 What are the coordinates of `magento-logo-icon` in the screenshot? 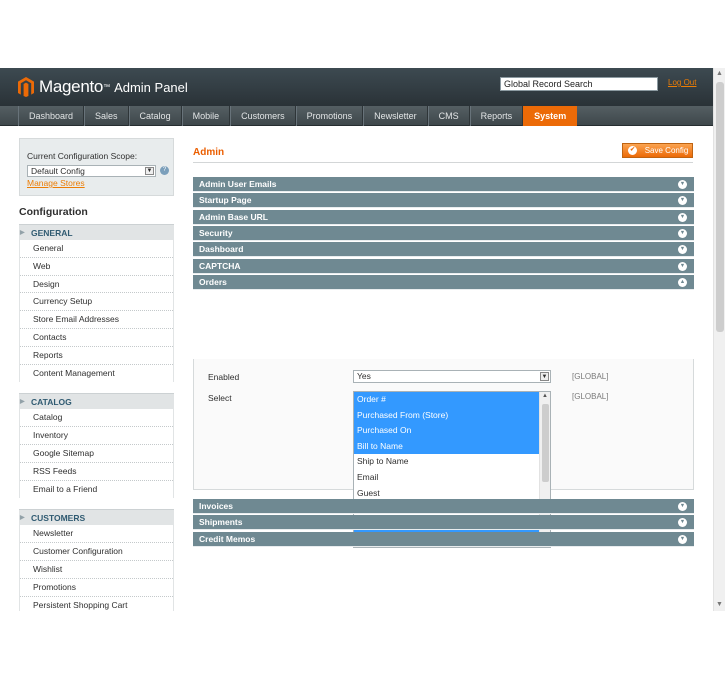 It's located at (26, 87).